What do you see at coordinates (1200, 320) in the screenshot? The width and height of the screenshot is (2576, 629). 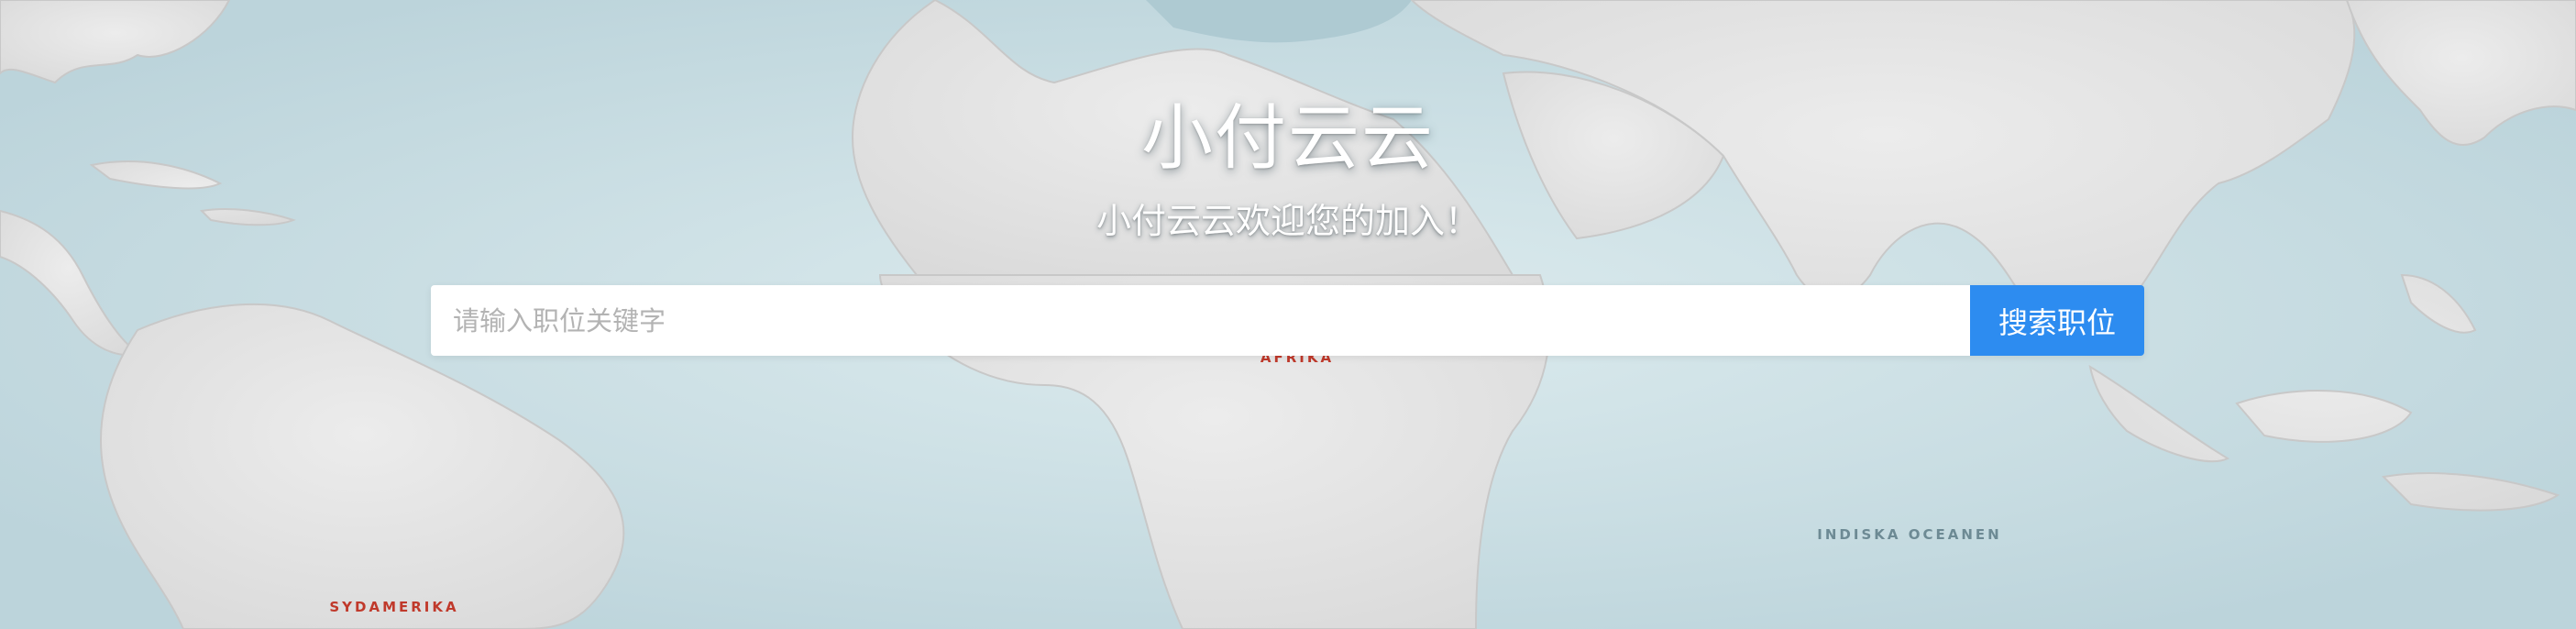 I see `job-keyword-input` at bounding box center [1200, 320].